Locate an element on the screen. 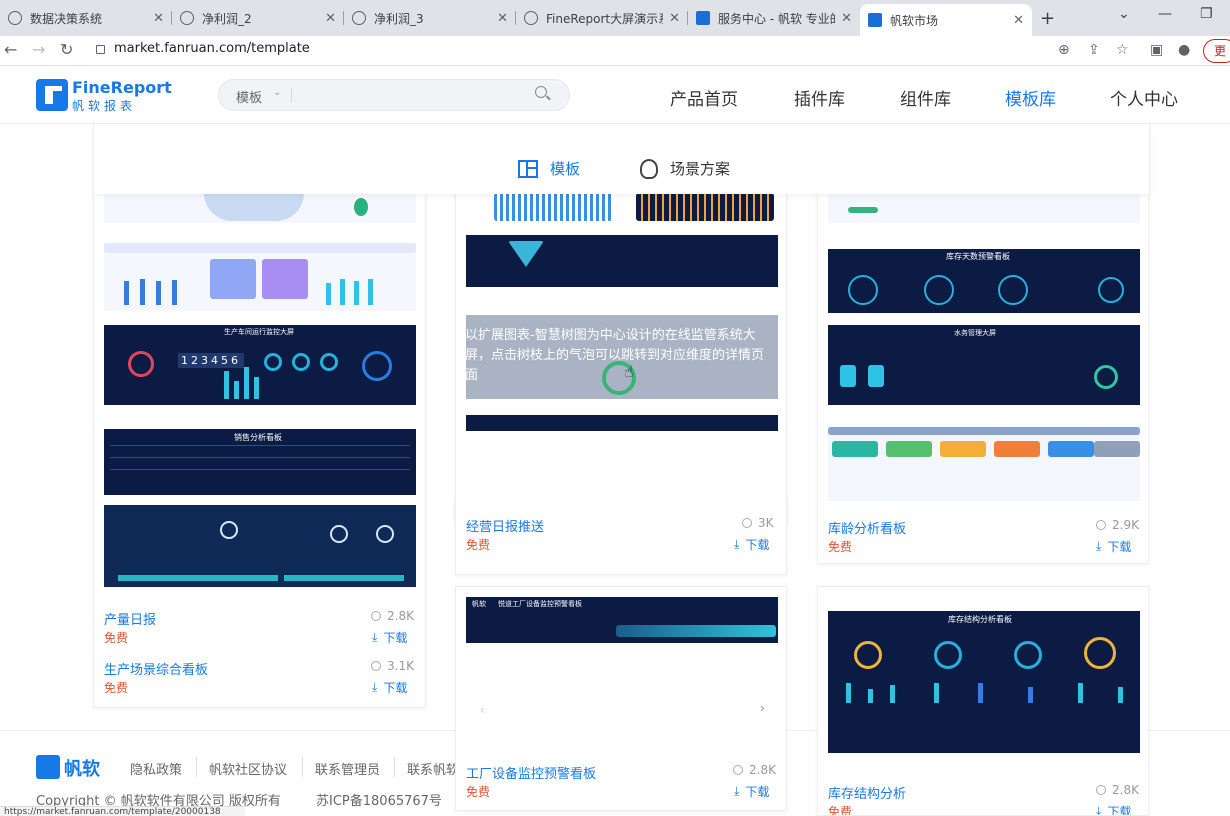 This screenshot has width=1230, height=816. address-bar: market.fanruan.com/template is located at coordinates (212, 48).